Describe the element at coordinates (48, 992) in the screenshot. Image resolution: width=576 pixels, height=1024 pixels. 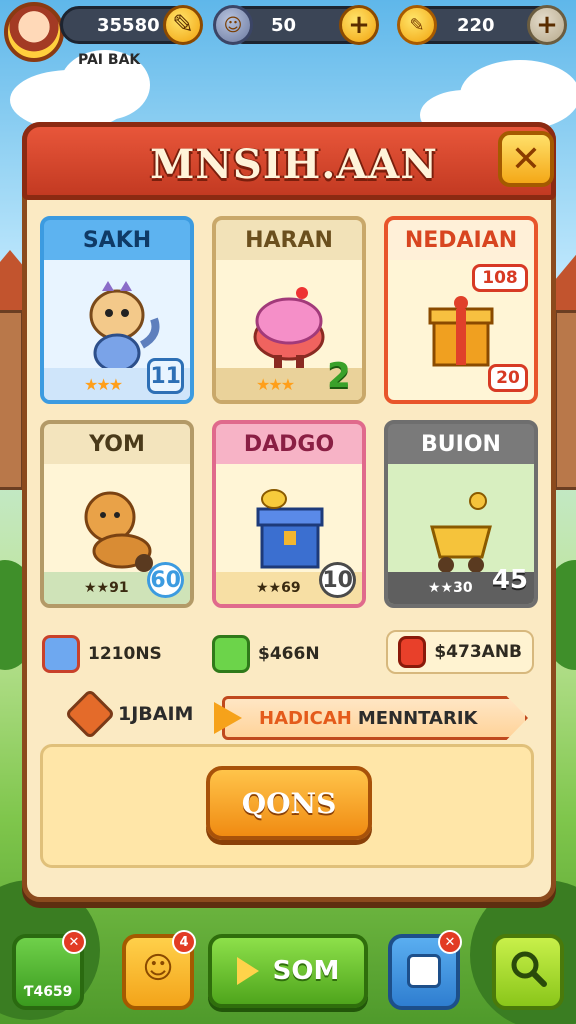
I see `nav-label: Ƭ4659` at that location.